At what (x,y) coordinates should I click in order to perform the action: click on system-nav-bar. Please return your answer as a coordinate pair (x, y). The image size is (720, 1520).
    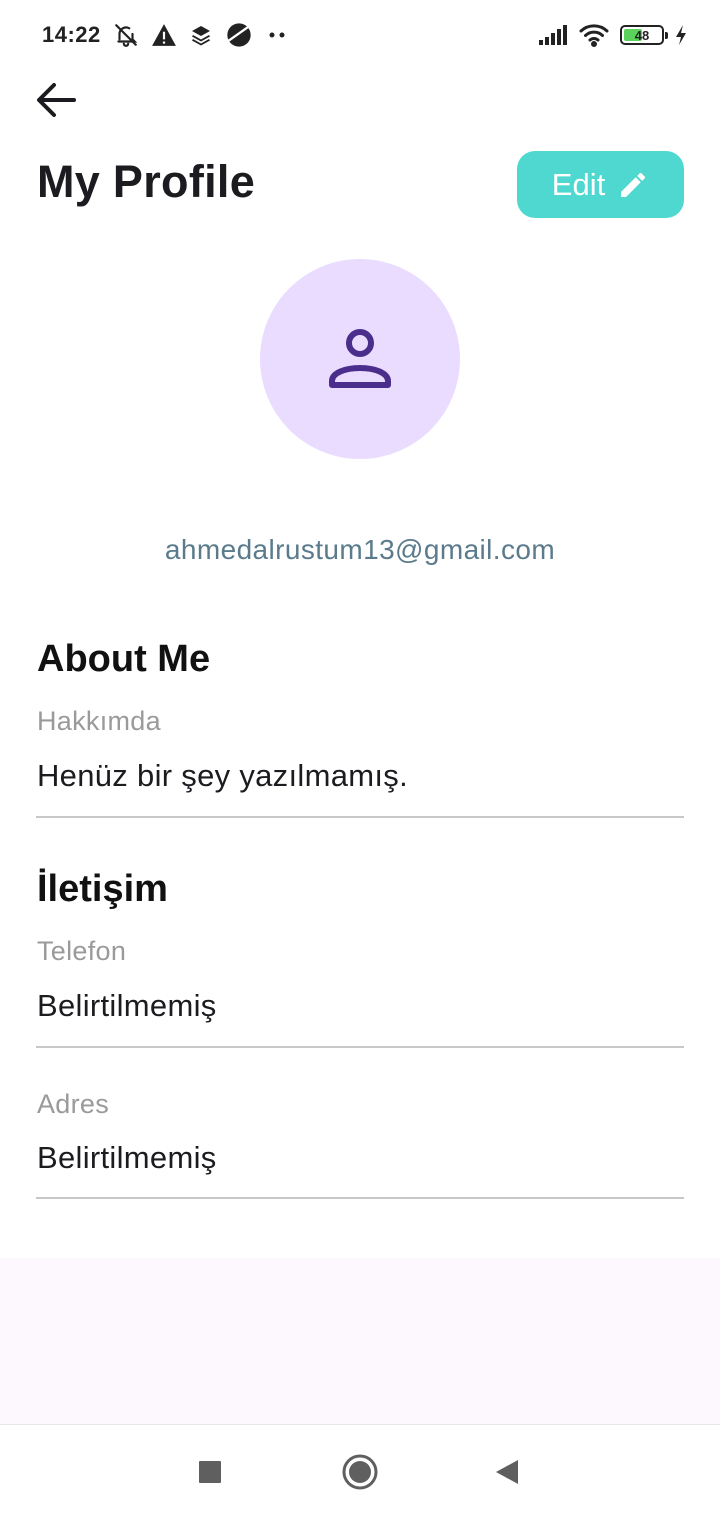
    Looking at the image, I should click on (360, 1472).